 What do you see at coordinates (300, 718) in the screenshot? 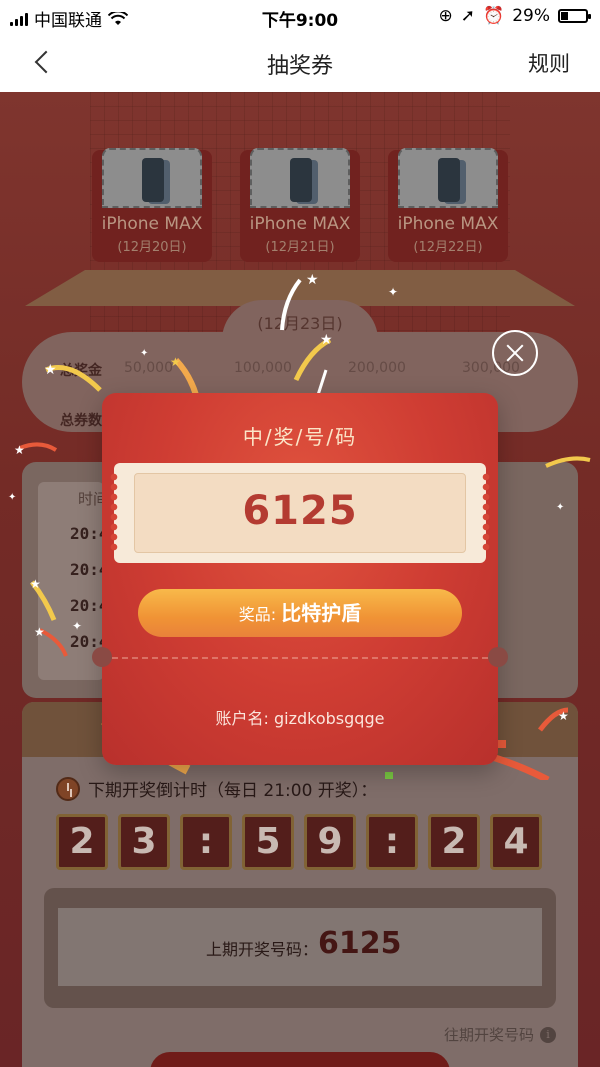
I see `account-name: 账户名: gizdkobsgqge` at bounding box center [300, 718].